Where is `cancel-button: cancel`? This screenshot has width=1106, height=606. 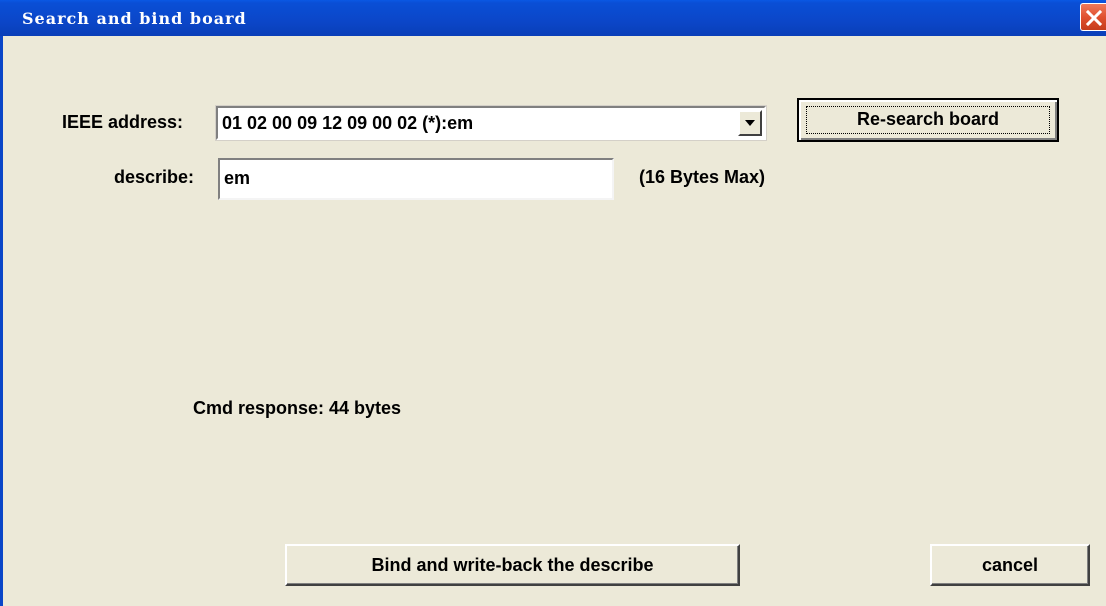 cancel-button: cancel is located at coordinates (1010, 565).